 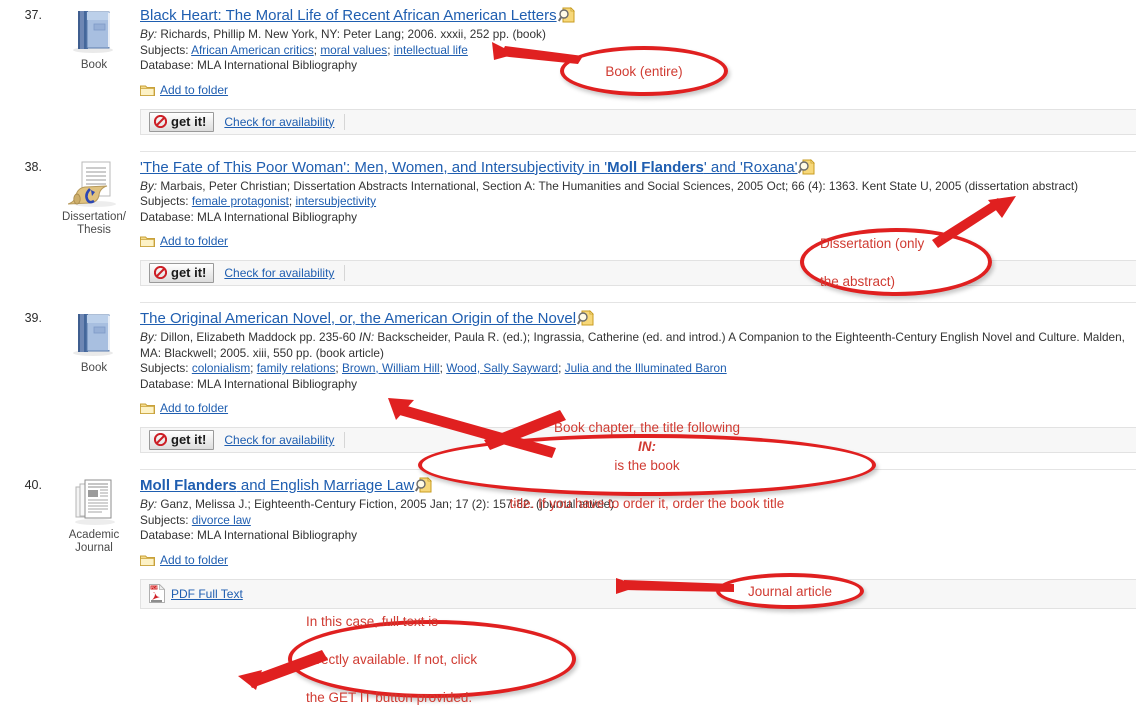 I want to click on pdf-full-text-link: PDF PDF Full Text, so click(x=196, y=593).